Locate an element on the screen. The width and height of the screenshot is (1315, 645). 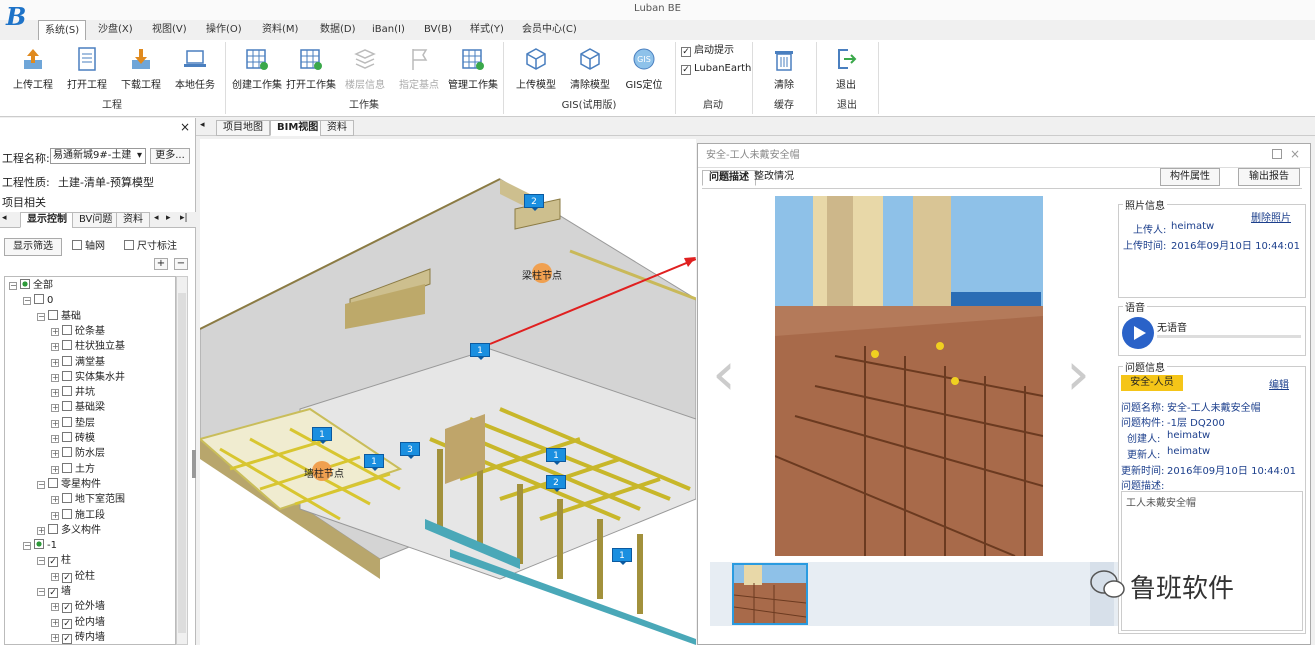
menu-iban: iBan(I) is located at coordinates (388, 30).